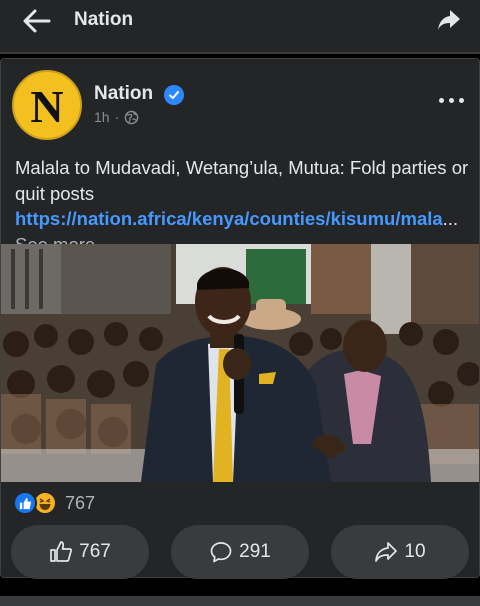 This screenshot has width=480, height=606. What do you see at coordinates (37, 21) in the screenshot?
I see `arrow-left-icon` at bounding box center [37, 21].